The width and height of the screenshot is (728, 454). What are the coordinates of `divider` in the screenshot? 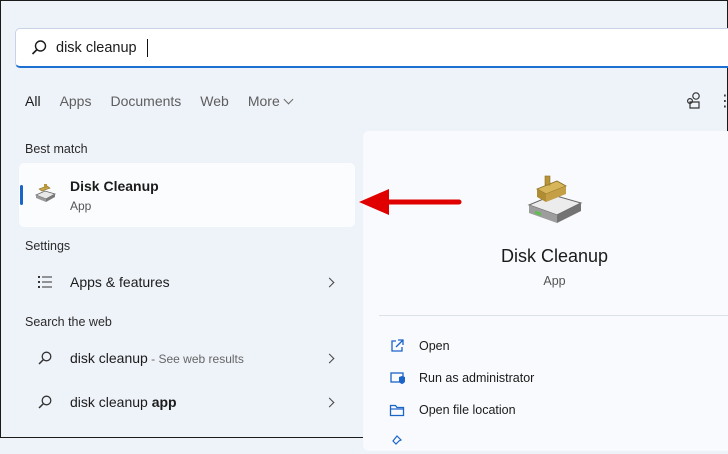 It's located at (553, 315).